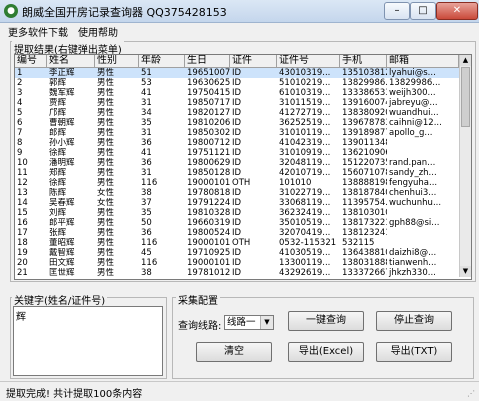 The width and height of the screenshot is (479, 401). What do you see at coordinates (465, 271) in the screenshot?
I see `scroll-down-icon: ▼` at bounding box center [465, 271].